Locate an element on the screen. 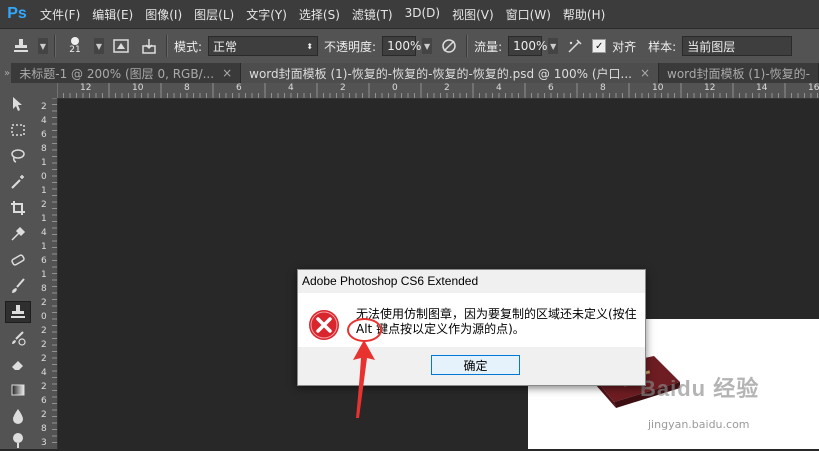  photoshop-logo: Ps is located at coordinates (17, 13).